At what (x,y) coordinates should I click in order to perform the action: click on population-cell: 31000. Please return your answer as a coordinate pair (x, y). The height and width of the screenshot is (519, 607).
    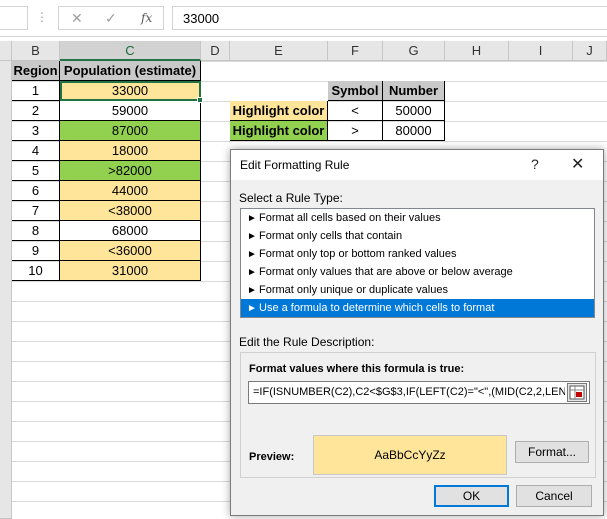
    Looking at the image, I should click on (130, 271).